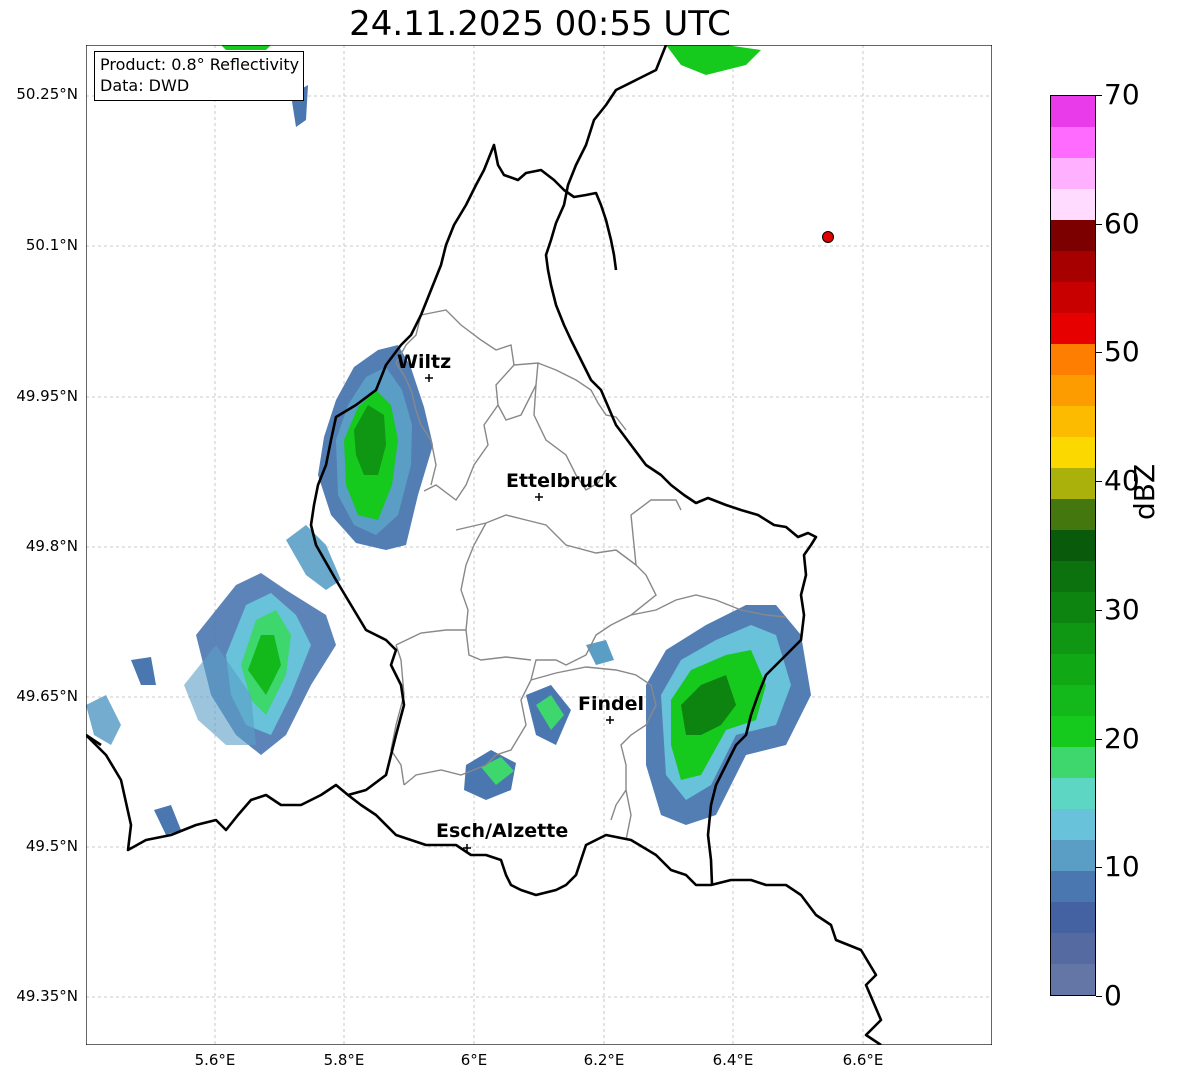  I want to click on colorbar-label: dBZ, so click(1144, 491).